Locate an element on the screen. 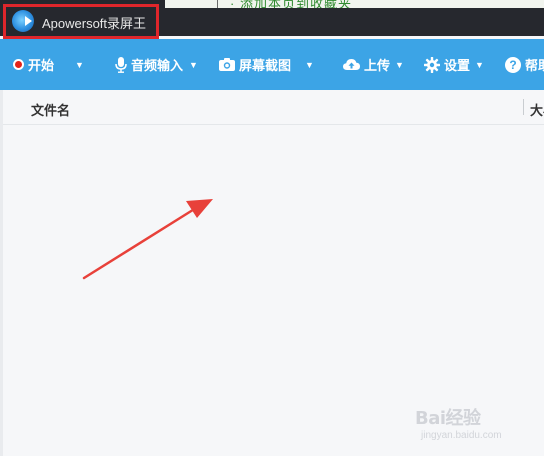  upload-dropdown-caret: ▼ is located at coordinates (399, 64).